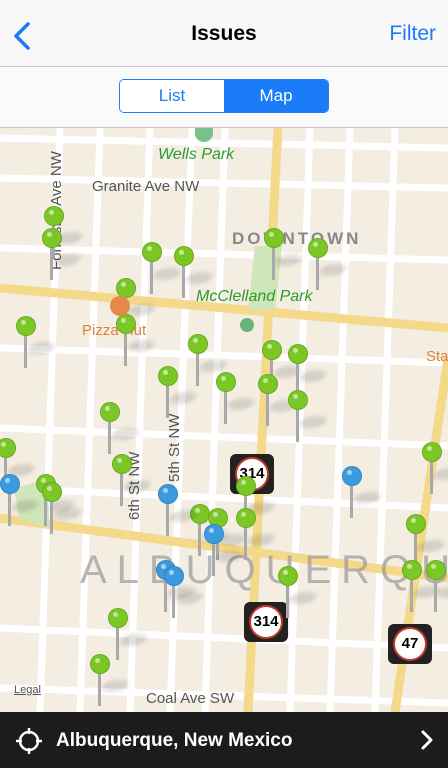 This screenshot has height=768, width=448. I want to click on list-segment: List, so click(172, 96).